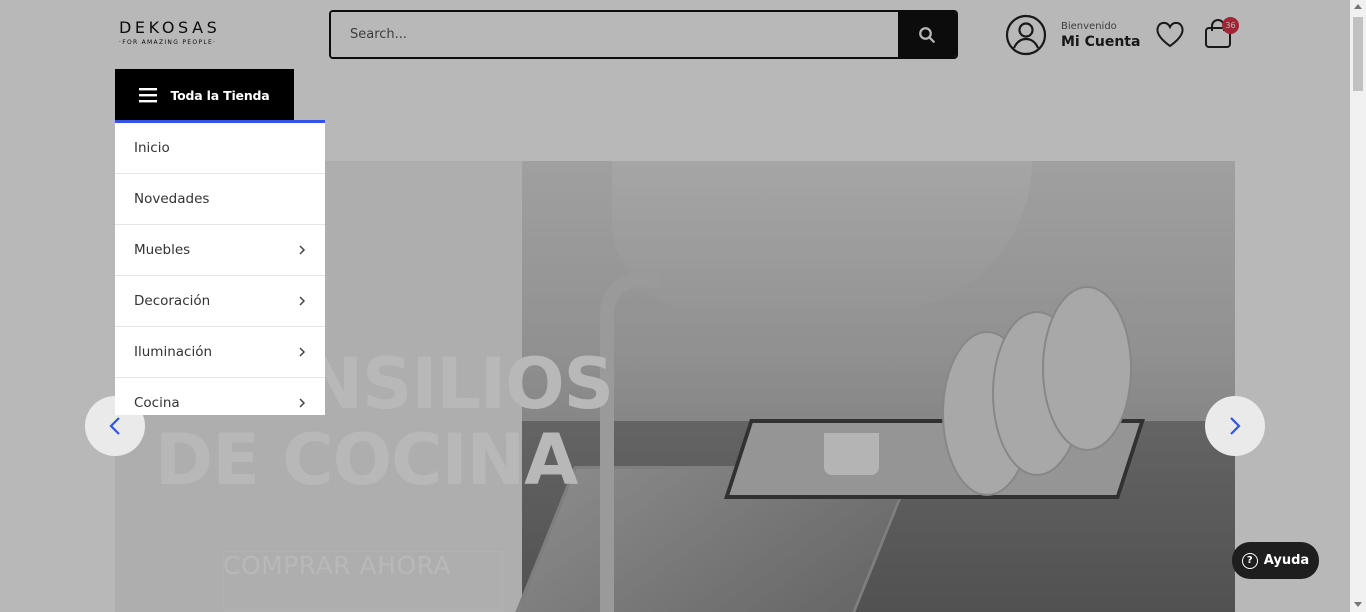 The image size is (1366, 612). I want to click on menu-item-label: Decoración, so click(172, 301).